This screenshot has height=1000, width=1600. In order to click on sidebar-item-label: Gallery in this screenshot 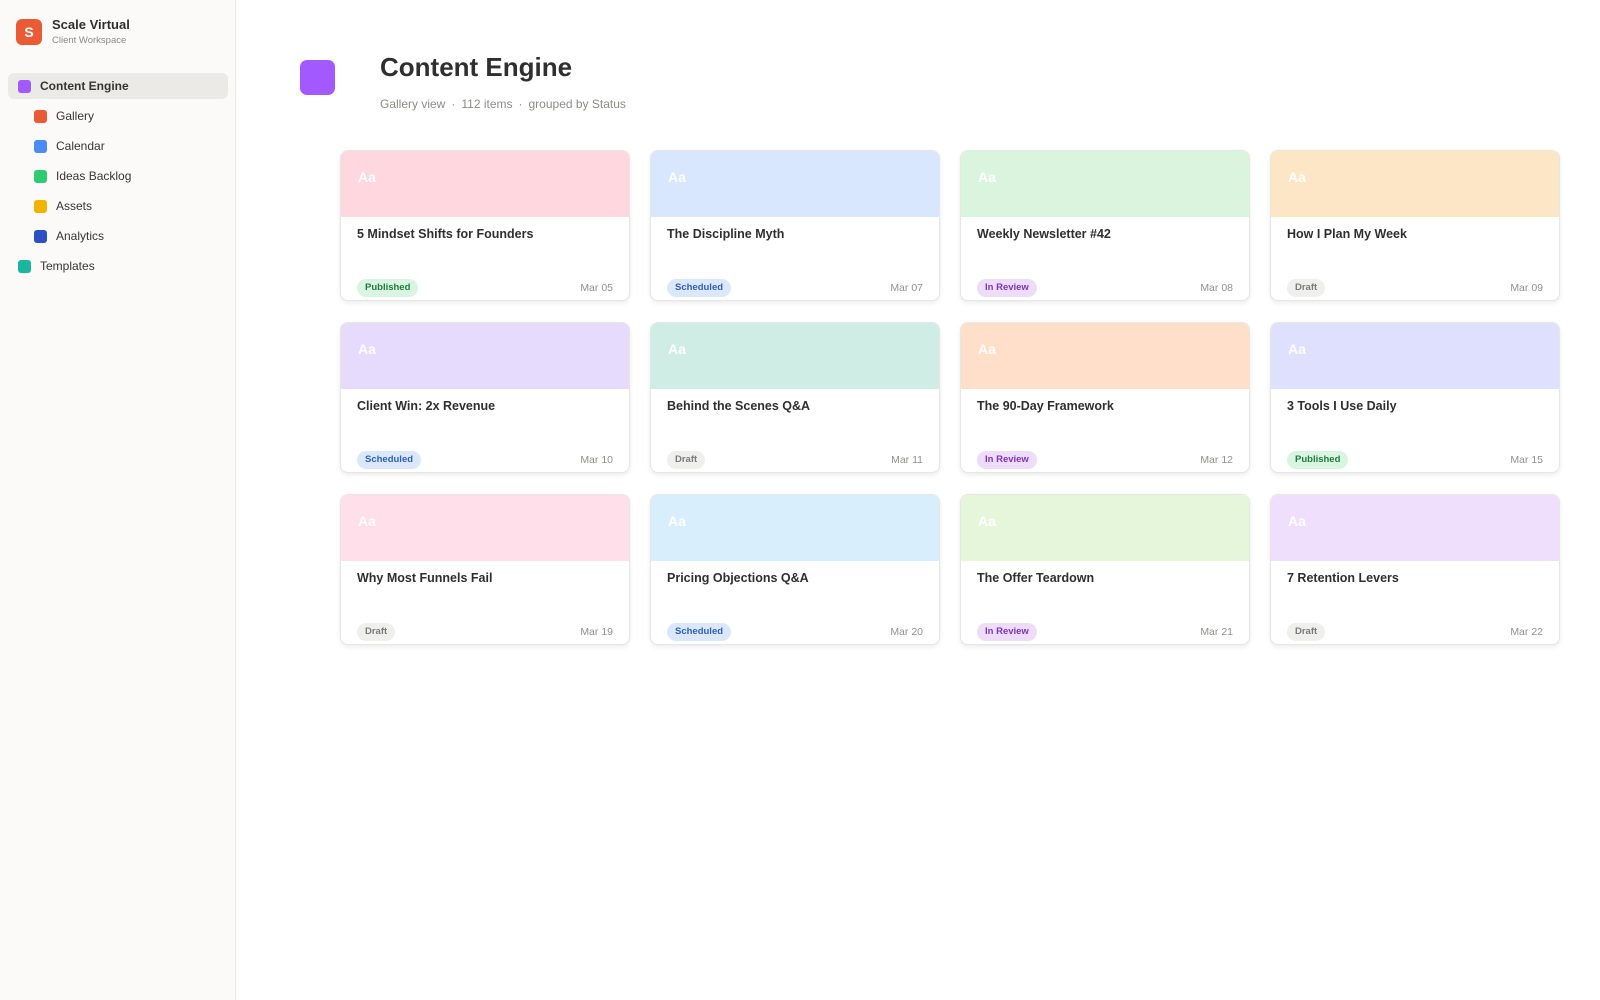, I will do `click(75, 116)`.